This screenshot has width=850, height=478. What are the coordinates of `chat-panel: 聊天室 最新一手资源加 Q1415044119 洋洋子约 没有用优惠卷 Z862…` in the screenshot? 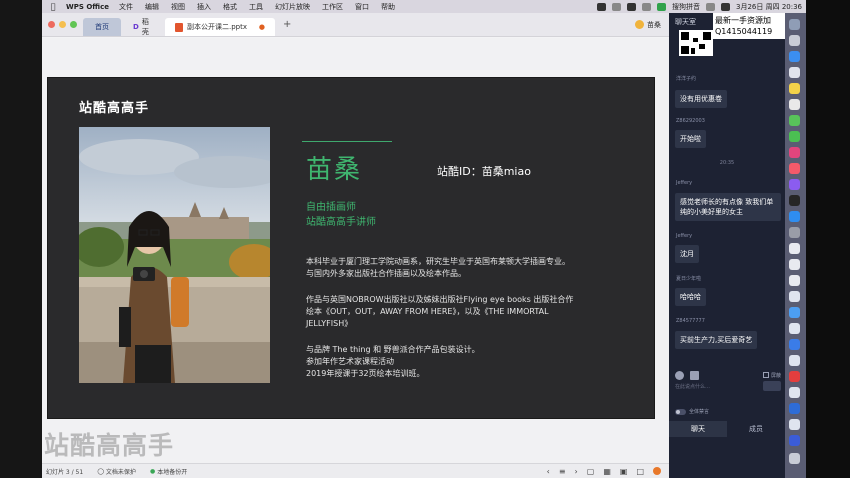 It's located at (727, 245).